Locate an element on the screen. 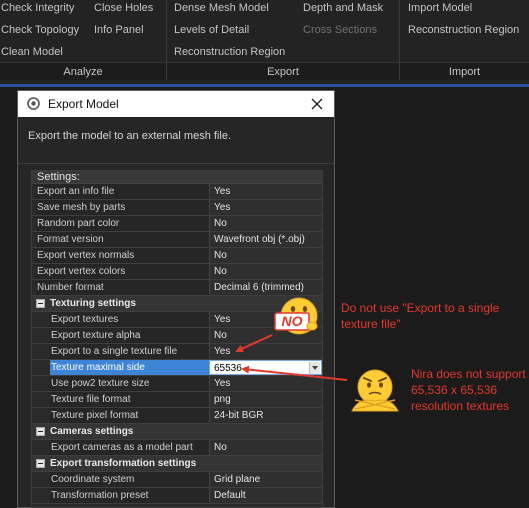 The height and width of the screenshot is (508, 529). levels-of-detail-button: Levels of Detail is located at coordinates (211, 30).